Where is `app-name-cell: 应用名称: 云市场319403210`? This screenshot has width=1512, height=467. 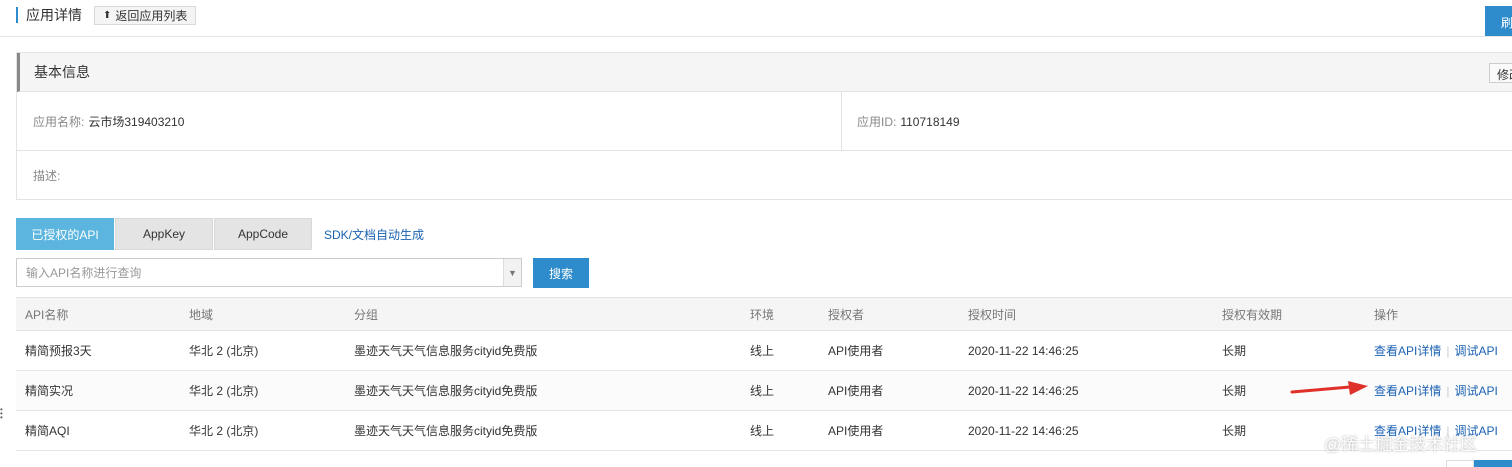 app-name-cell: 应用名称: 云市场319403210 is located at coordinates (108, 121).